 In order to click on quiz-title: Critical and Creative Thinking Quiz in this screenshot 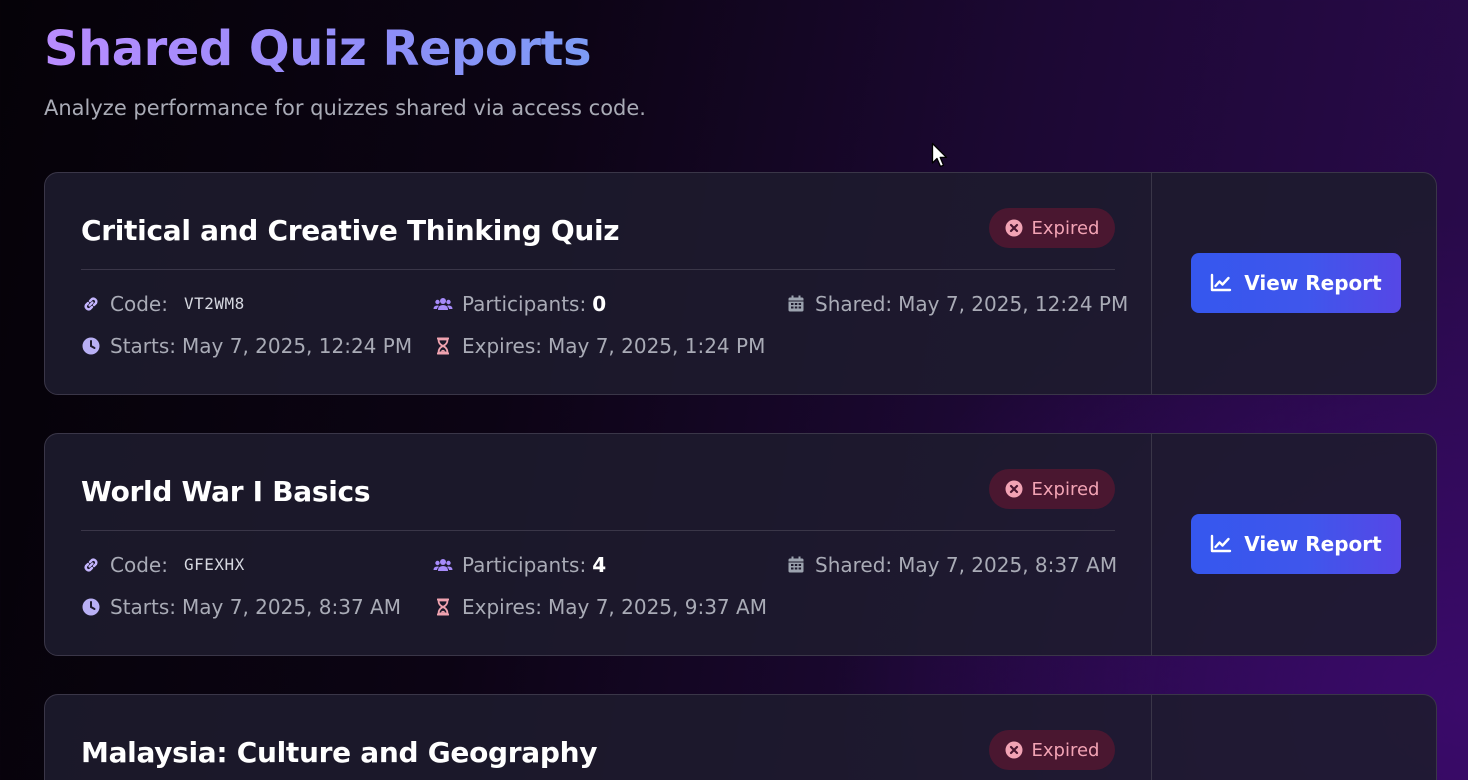, I will do `click(350, 230)`.